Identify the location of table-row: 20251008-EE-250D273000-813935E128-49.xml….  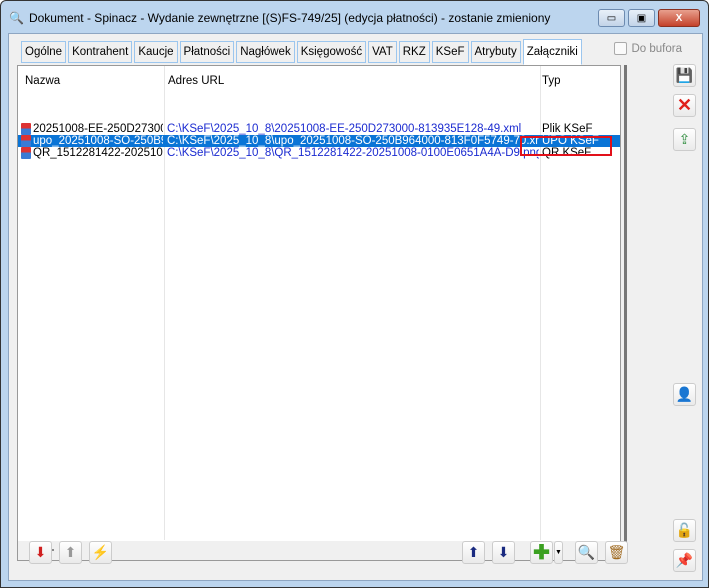
(319, 129).